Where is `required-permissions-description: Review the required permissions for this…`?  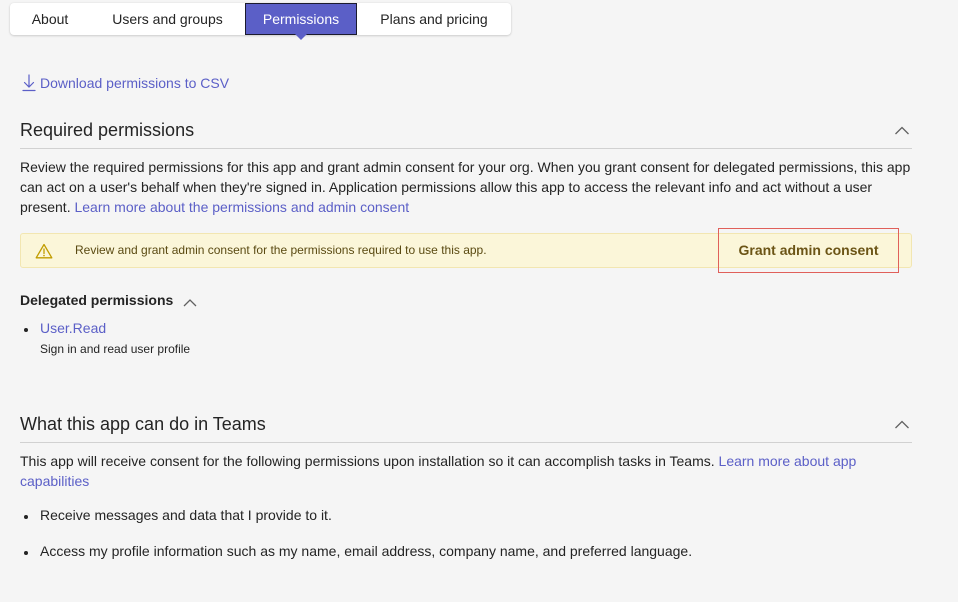 required-permissions-description: Review the required permissions for this… is located at coordinates (467, 187).